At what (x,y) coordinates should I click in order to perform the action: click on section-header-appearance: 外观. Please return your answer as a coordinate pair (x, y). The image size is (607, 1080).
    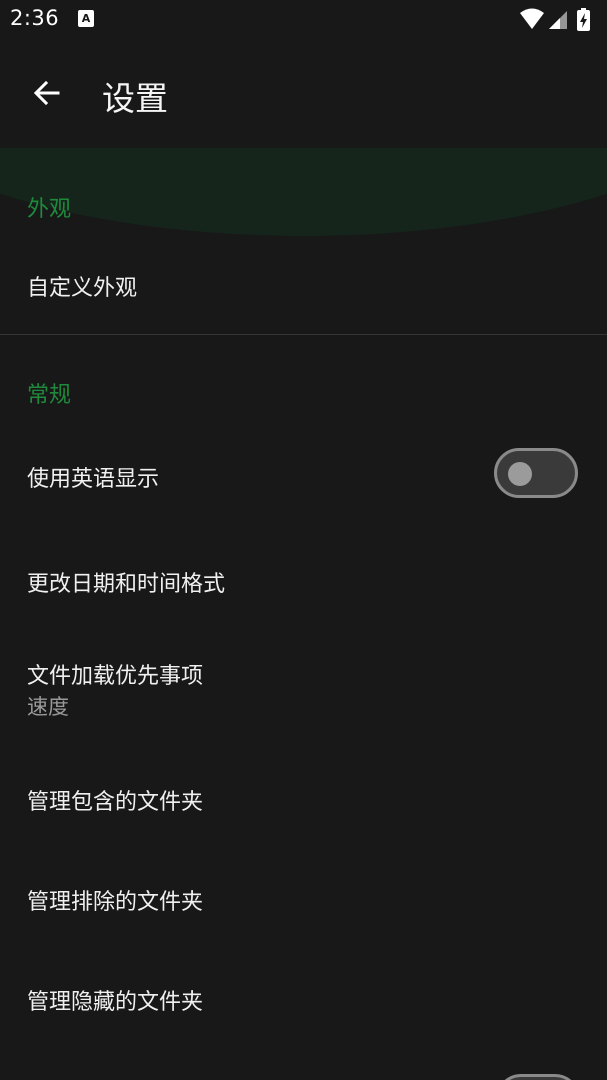
    Looking at the image, I should click on (49, 209).